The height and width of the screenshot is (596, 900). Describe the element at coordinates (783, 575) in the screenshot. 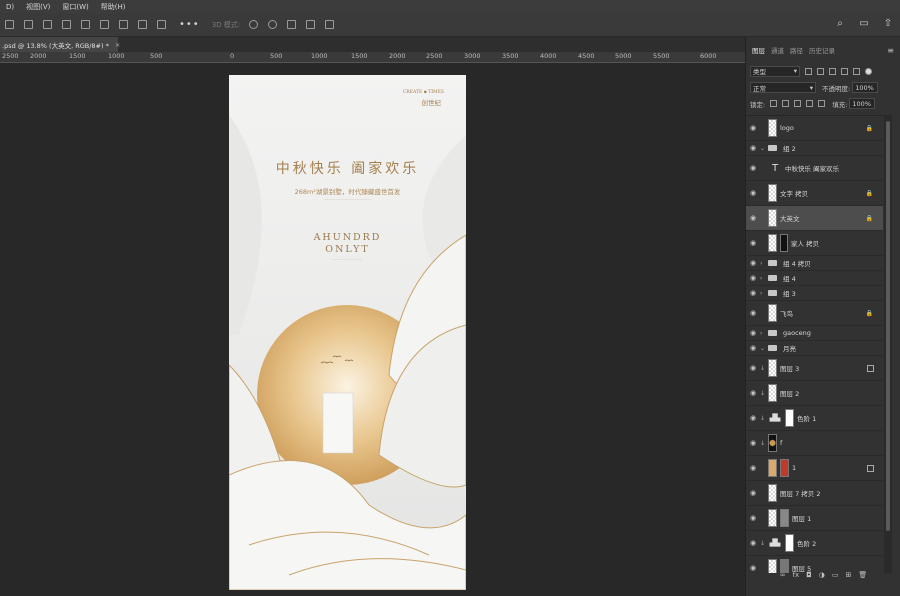

I see `link-icon: ∞` at that location.